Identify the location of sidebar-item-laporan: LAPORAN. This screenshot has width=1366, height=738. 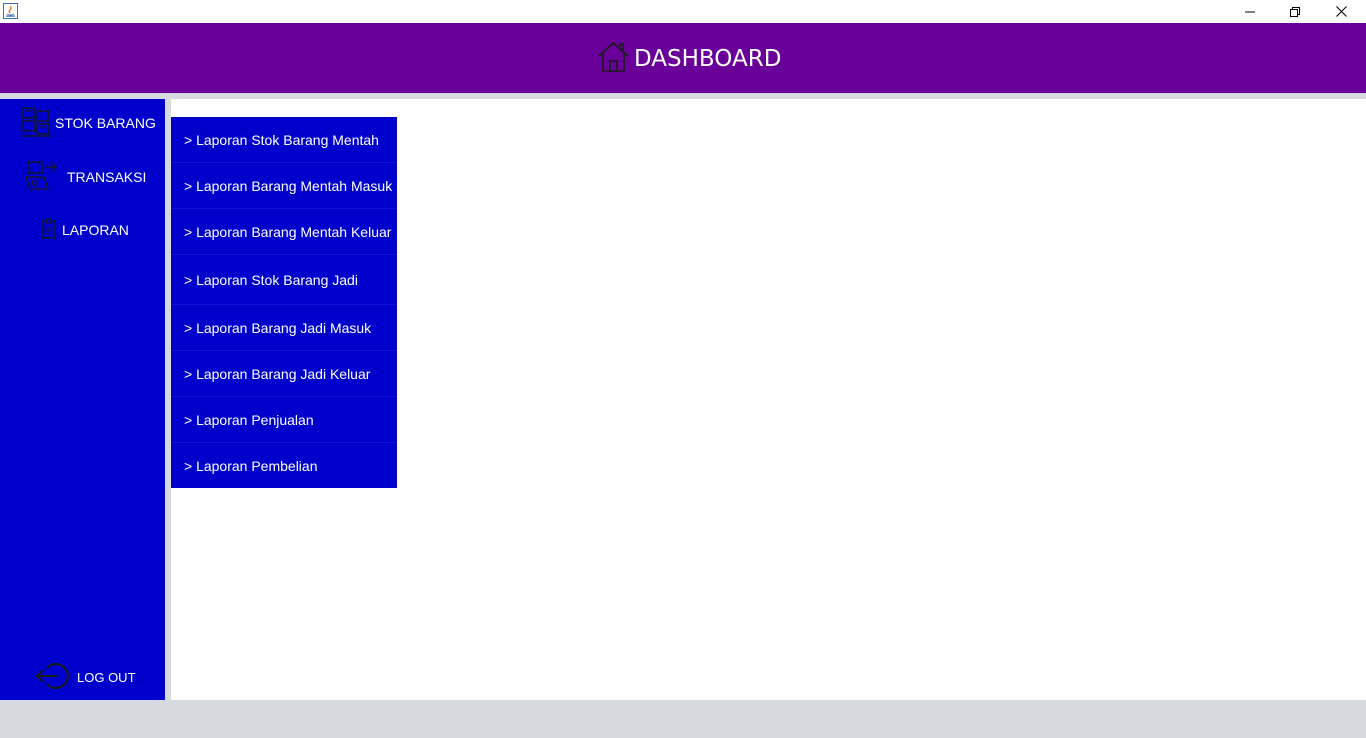
(84, 230).